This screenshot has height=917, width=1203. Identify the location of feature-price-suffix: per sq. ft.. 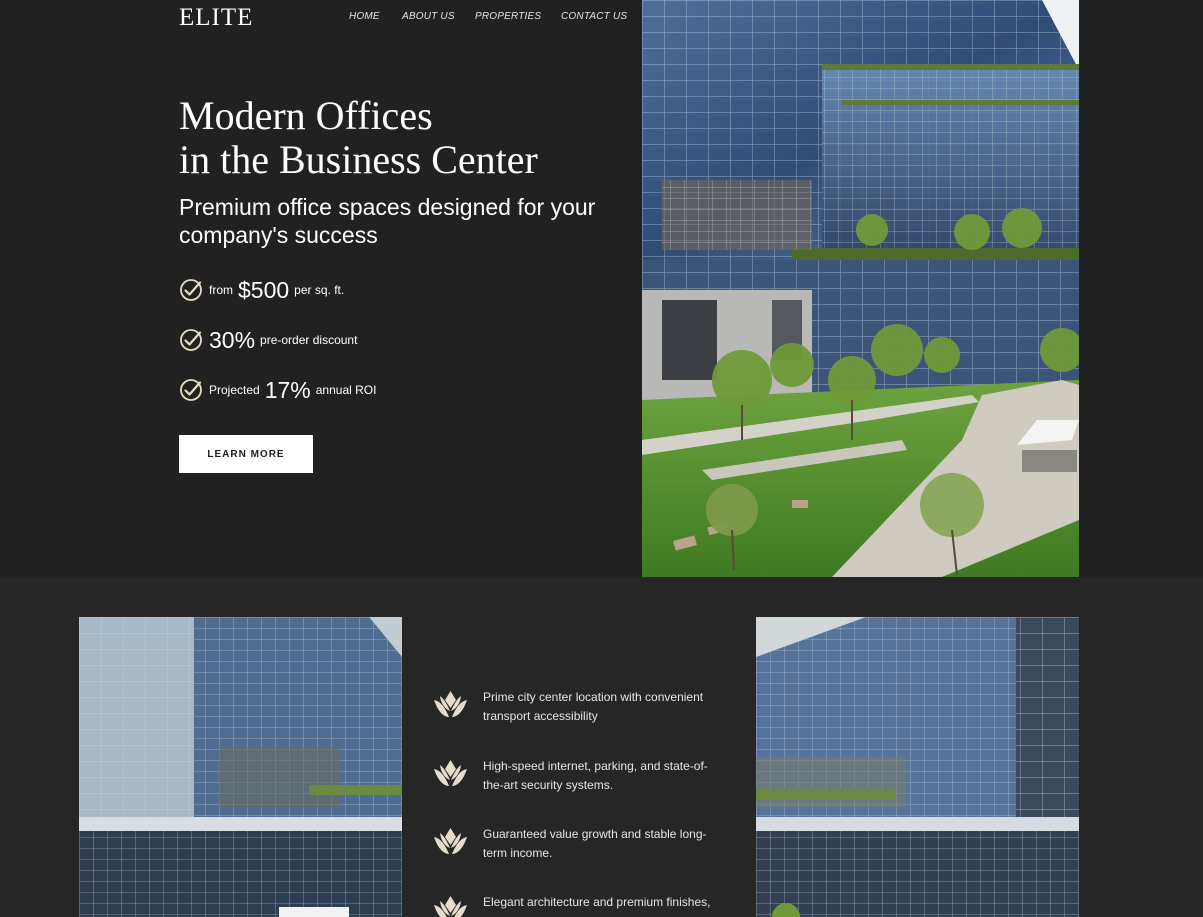
(319, 290).